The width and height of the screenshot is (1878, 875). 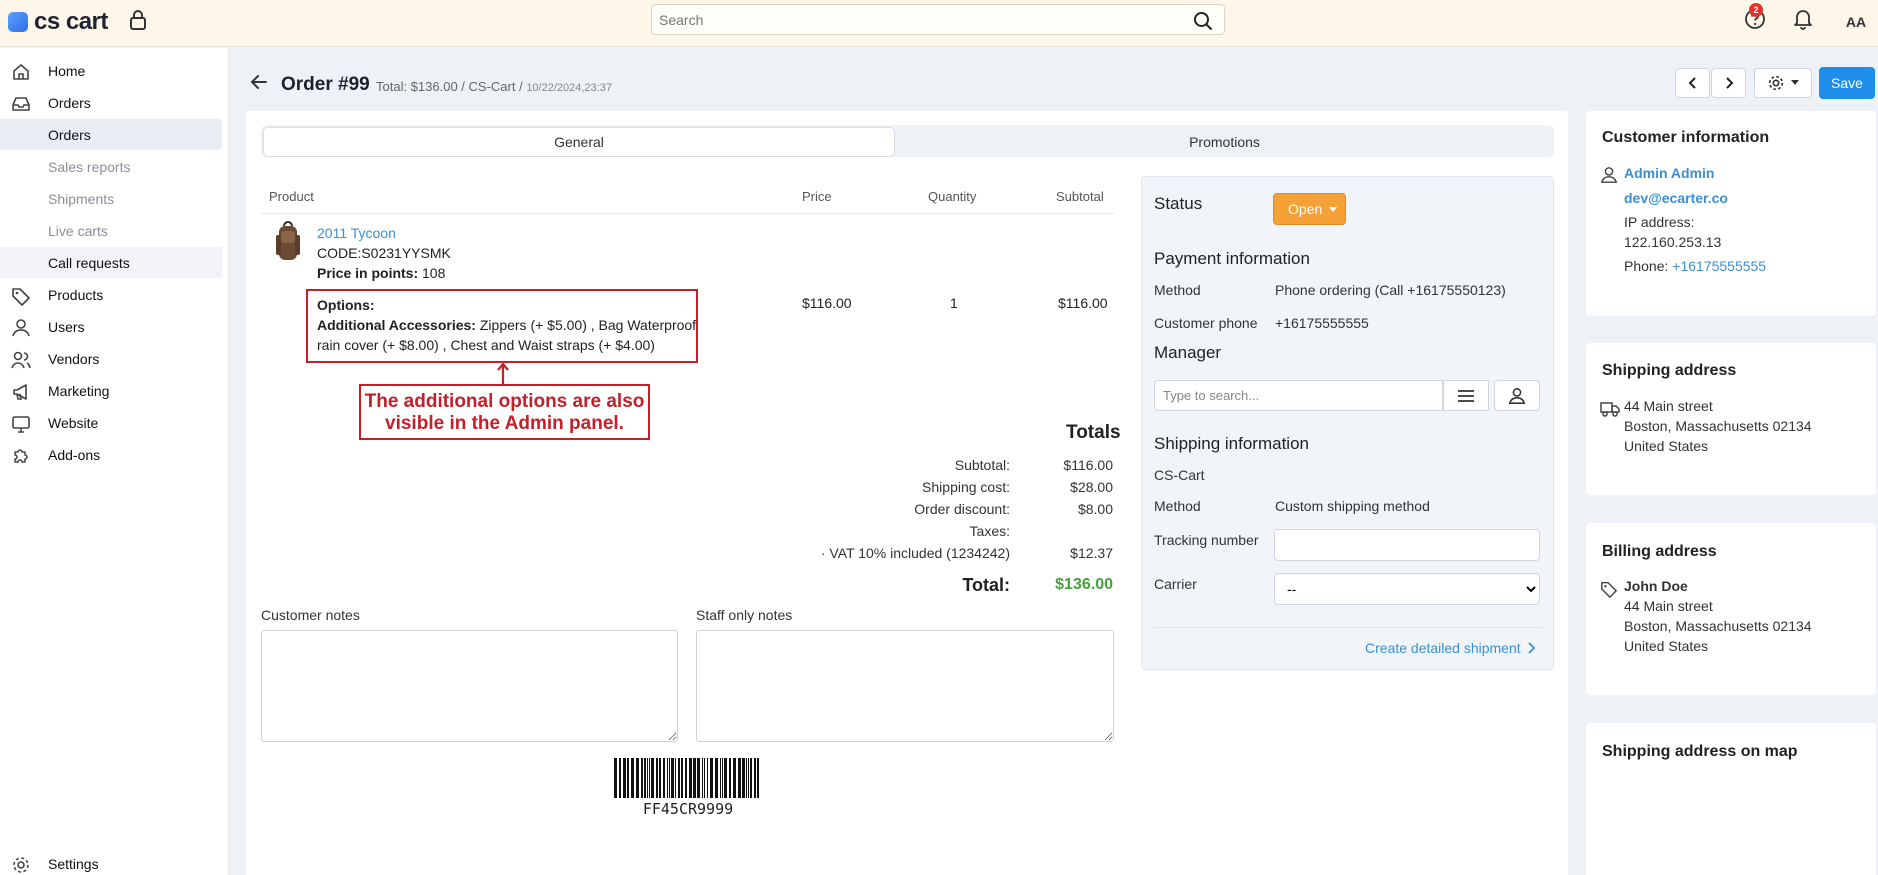 What do you see at coordinates (356, 233) in the screenshot?
I see `product-name-link: 2011 Tycoon` at bounding box center [356, 233].